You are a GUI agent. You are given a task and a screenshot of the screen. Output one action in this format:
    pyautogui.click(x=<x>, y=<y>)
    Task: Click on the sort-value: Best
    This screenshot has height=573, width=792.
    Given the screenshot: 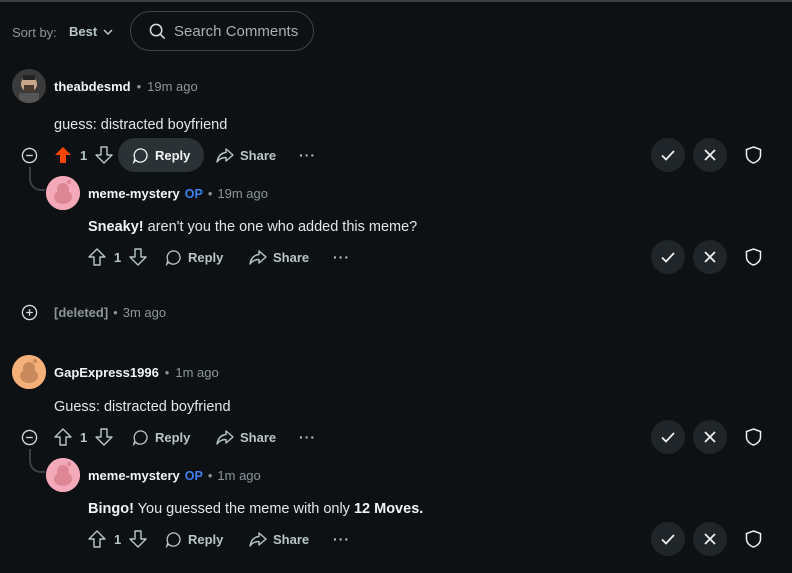 What is the action you would take?
    pyautogui.click(x=83, y=31)
    